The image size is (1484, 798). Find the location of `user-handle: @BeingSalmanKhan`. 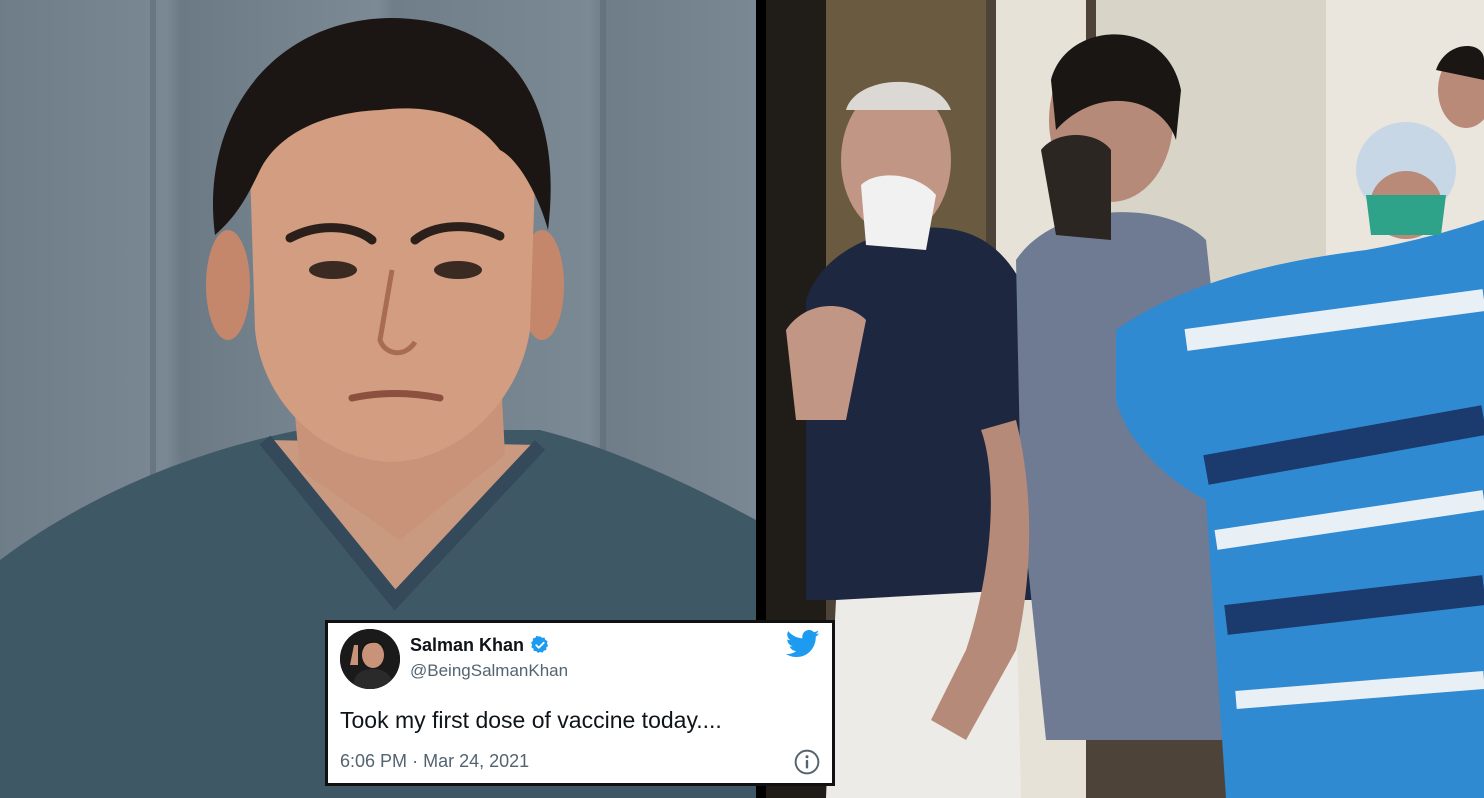

user-handle: @BeingSalmanKhan is located at coordinates (489, 671).